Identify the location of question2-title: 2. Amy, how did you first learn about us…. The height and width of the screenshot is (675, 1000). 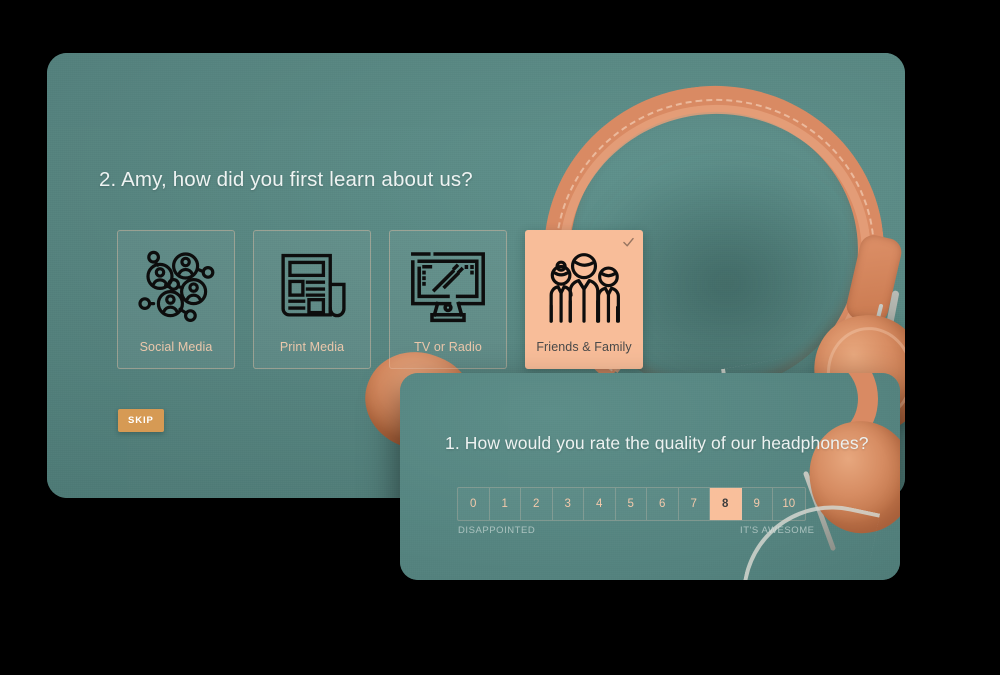
(286, 179).